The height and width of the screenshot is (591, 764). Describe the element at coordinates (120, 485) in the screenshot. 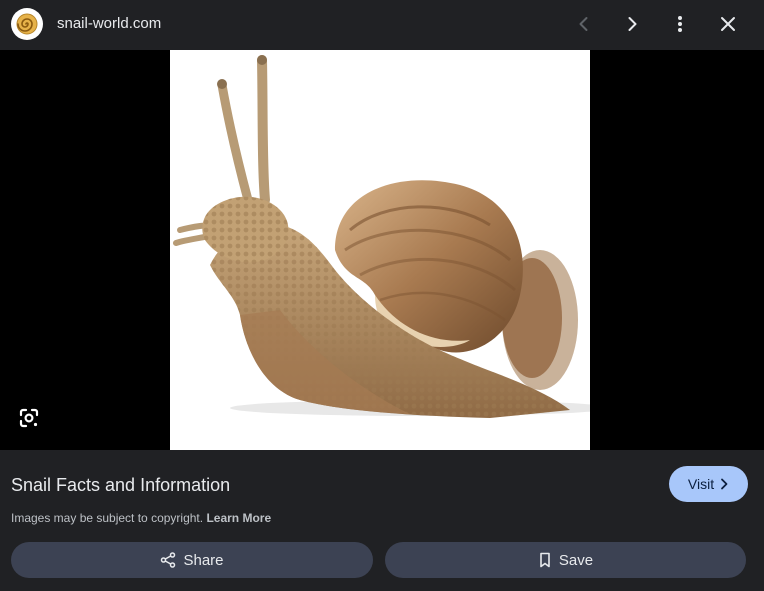

I see `page-title: Snail Facts and Information` at that location.